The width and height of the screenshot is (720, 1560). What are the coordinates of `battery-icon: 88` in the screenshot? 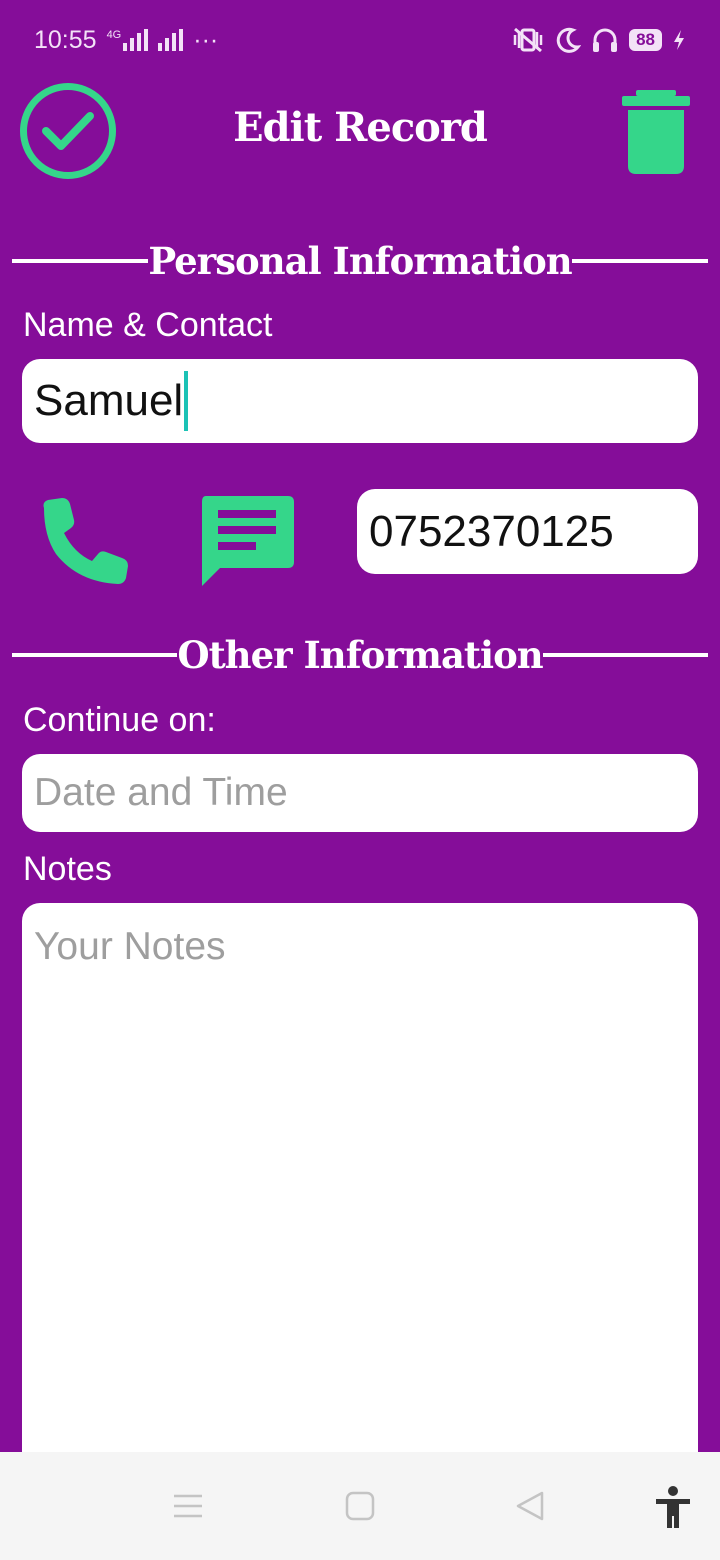 It's located at (645, 40).